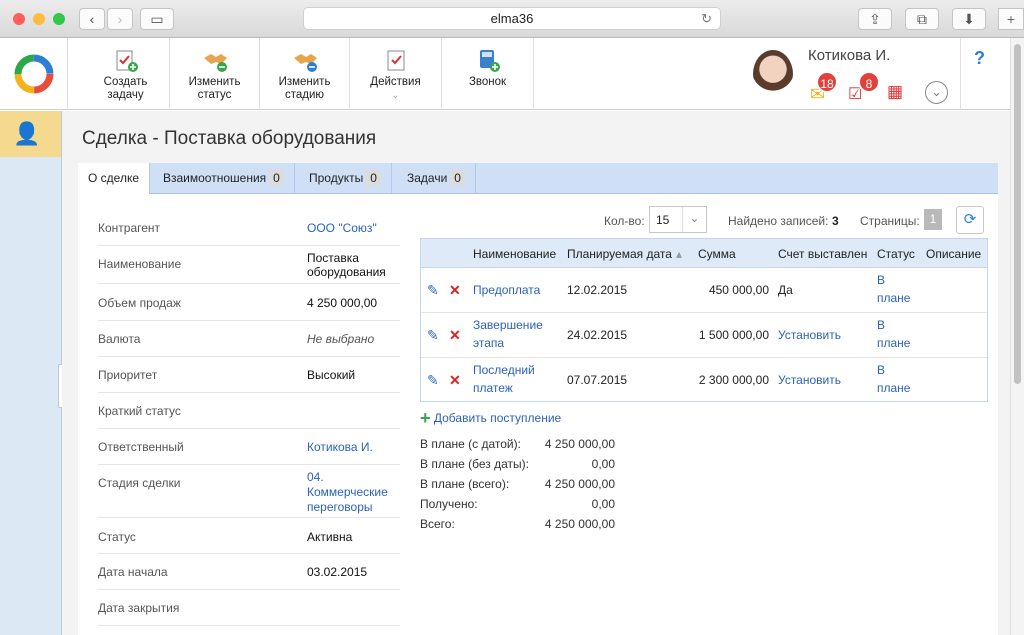  I want to click on sidebar-toggle-icon: ▭, so click(157, 19).